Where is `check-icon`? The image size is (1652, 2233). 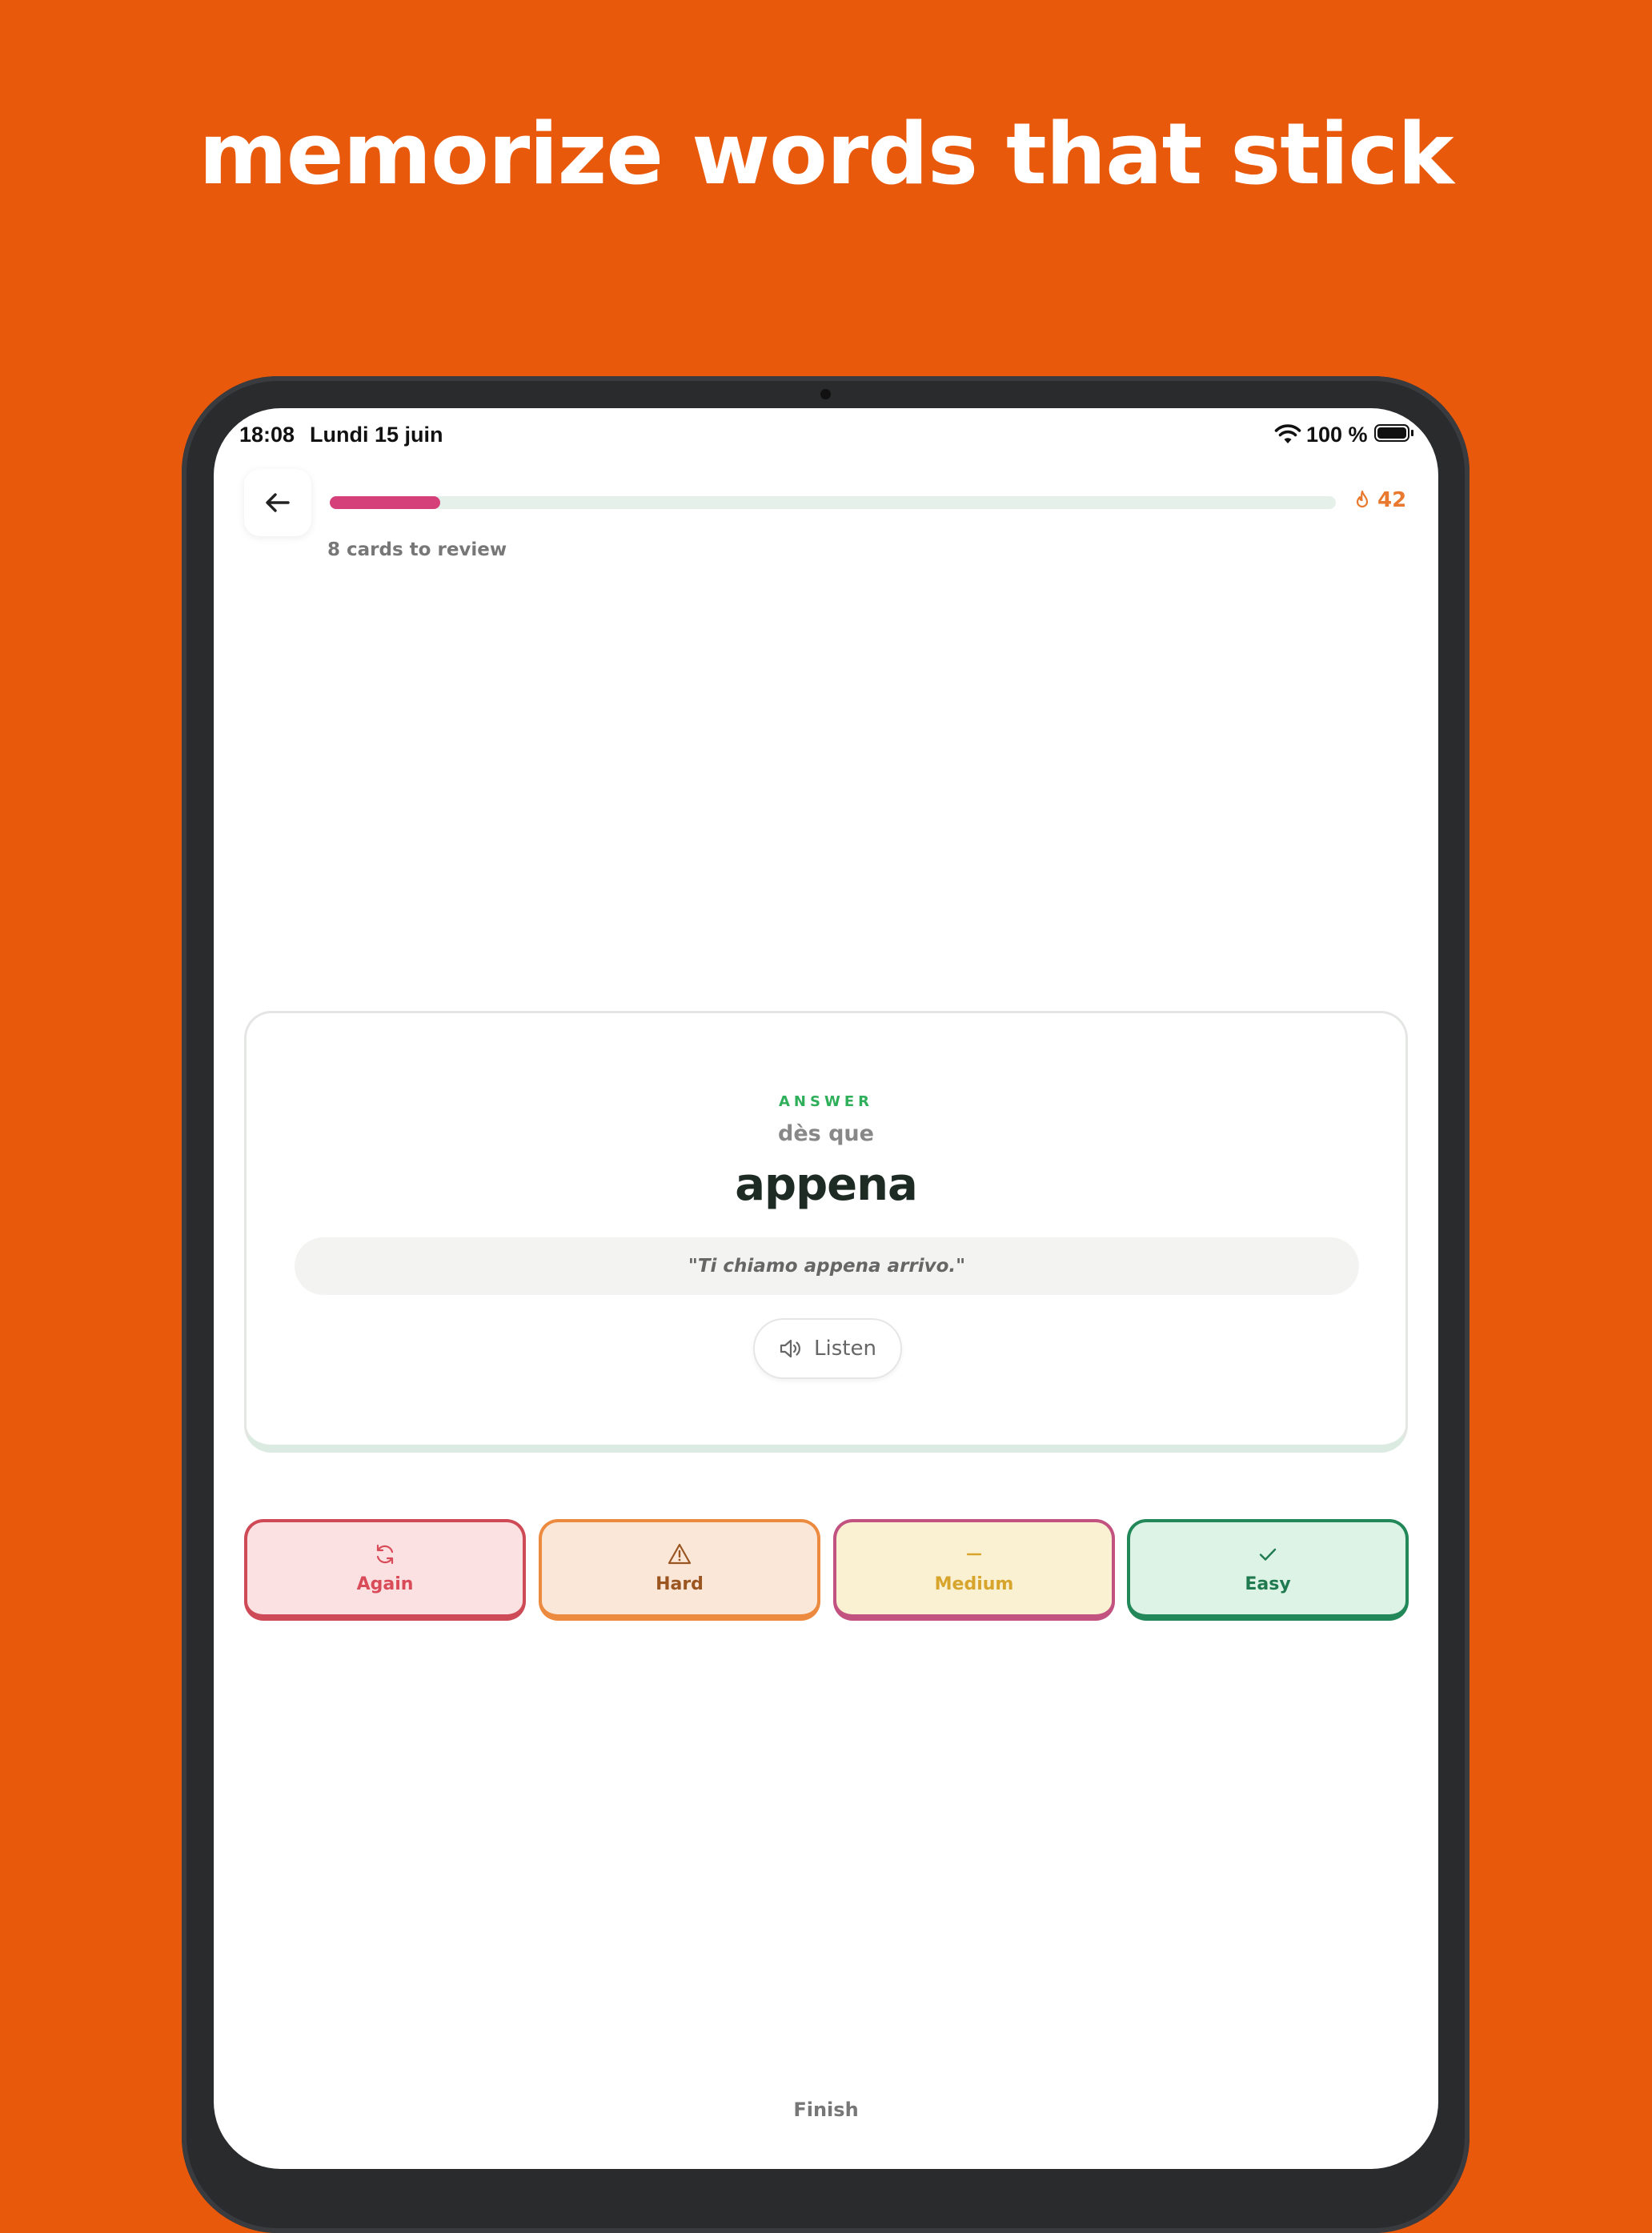
check-icon is located at coordinates (1268, 1554).